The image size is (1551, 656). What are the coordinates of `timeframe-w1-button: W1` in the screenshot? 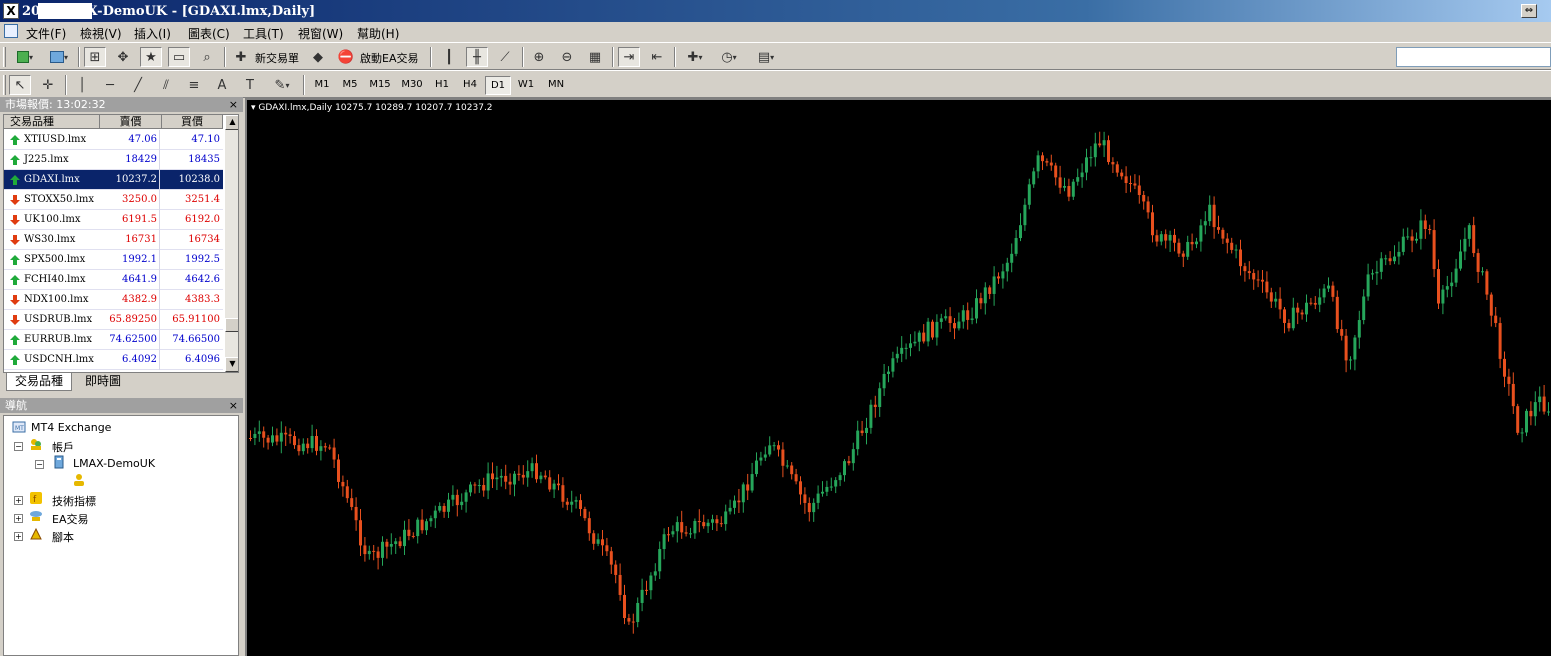 It's located at (526, 85).